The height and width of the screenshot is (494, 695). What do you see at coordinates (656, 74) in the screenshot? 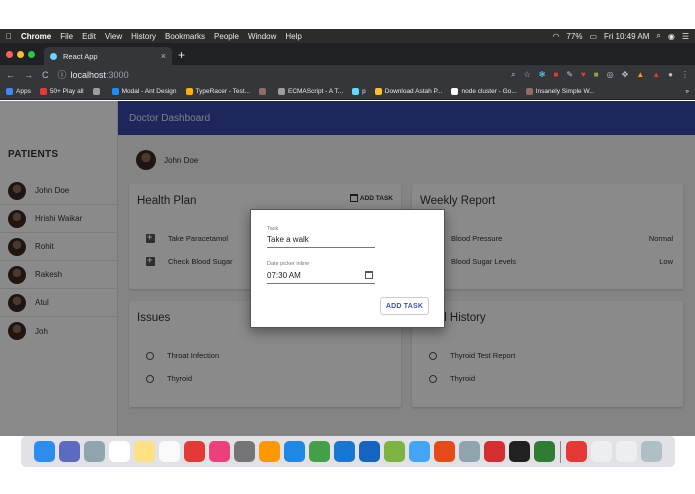
I see `extension-acrobat-icon: ▲` at bounding box center [656, 74].